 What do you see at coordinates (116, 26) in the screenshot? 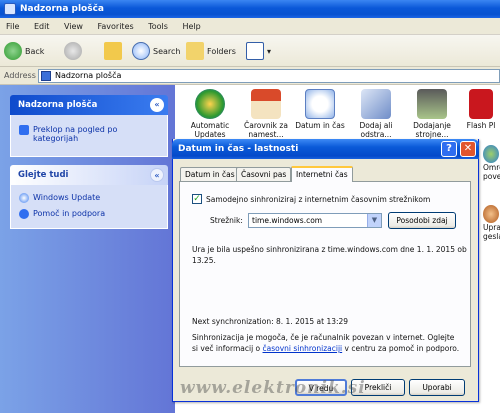
I see `menu-favorites: Favorites` at bounding box center [116, 26].